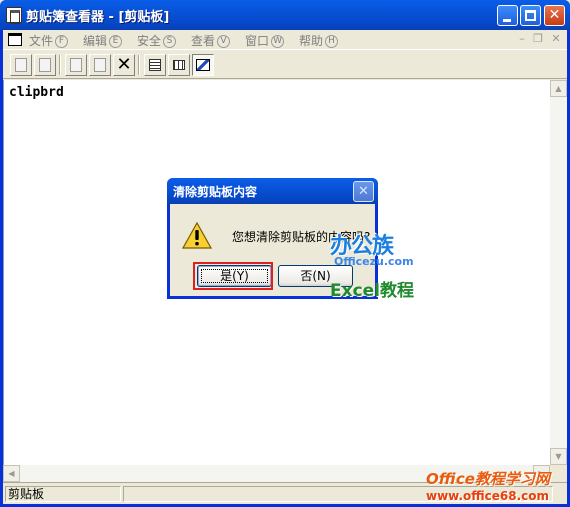  I want to click on menu-file: 文件 F, so click(49, 40).